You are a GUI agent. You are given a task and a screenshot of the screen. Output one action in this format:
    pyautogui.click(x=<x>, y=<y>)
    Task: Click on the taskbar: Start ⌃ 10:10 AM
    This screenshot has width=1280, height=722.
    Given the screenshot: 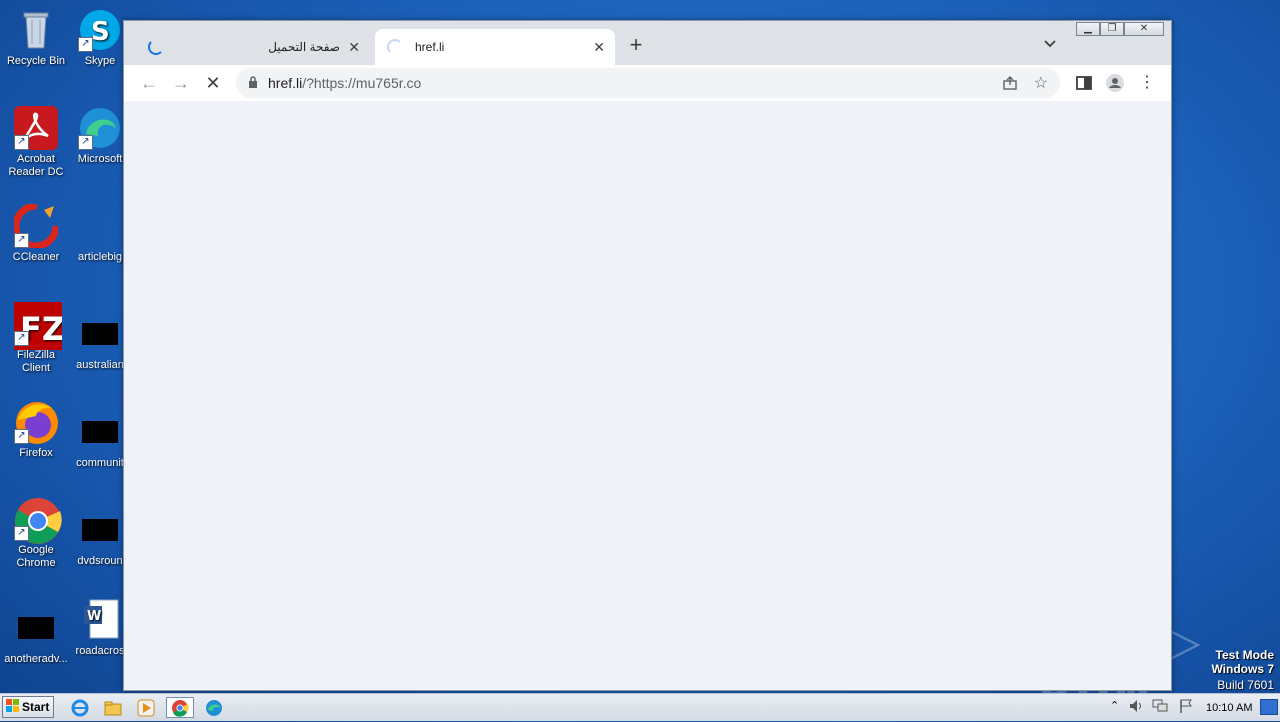 What is the action you would take?
    pyautogui.click(x=640, y=707)
    